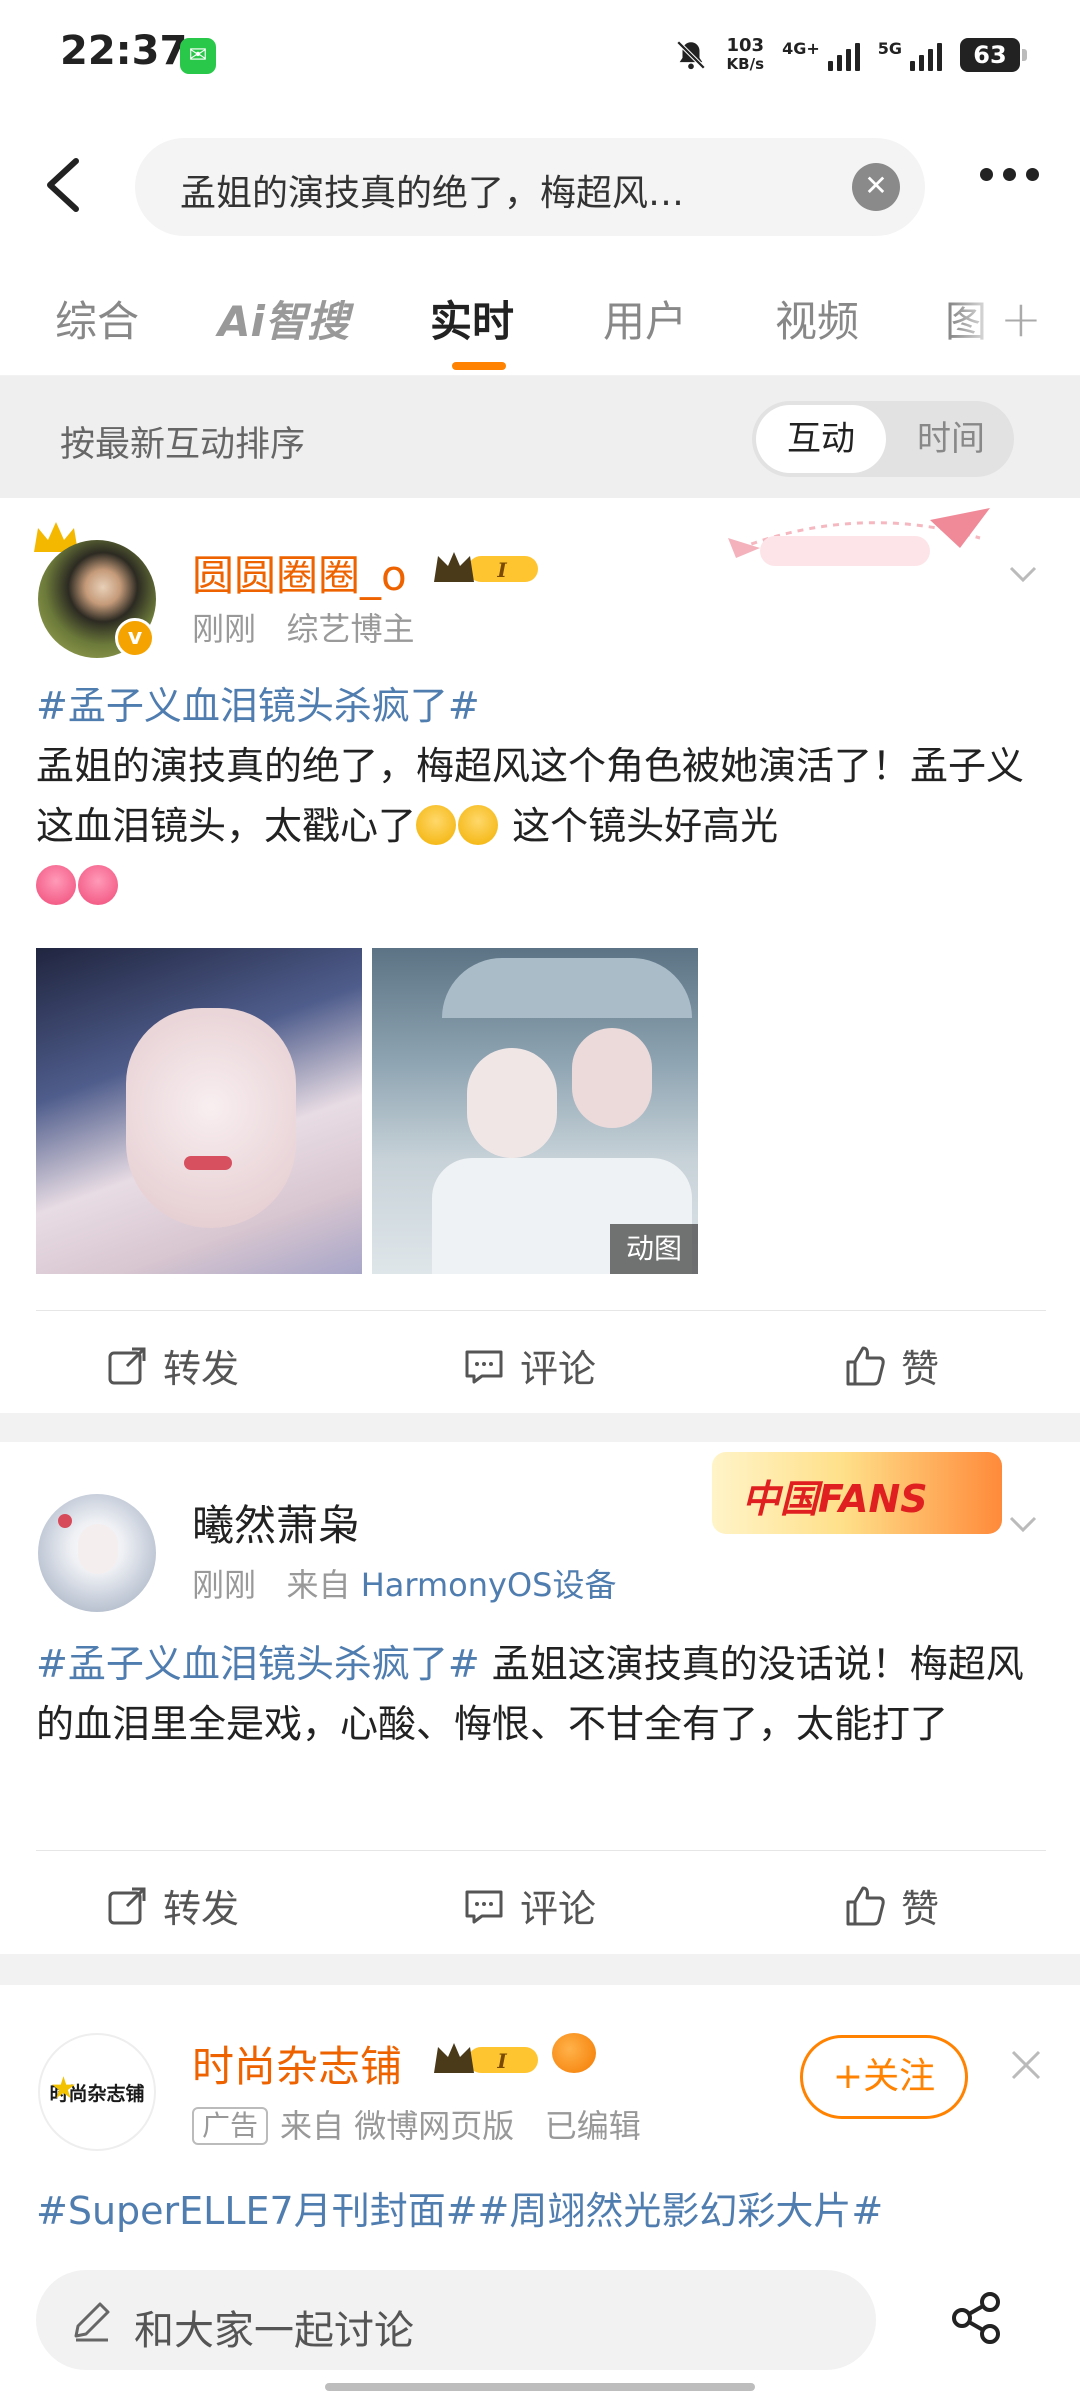  Describe the element at coordinates (745, 64) in the screenshot. I see `net-speed-unit: KB/s` at that location.